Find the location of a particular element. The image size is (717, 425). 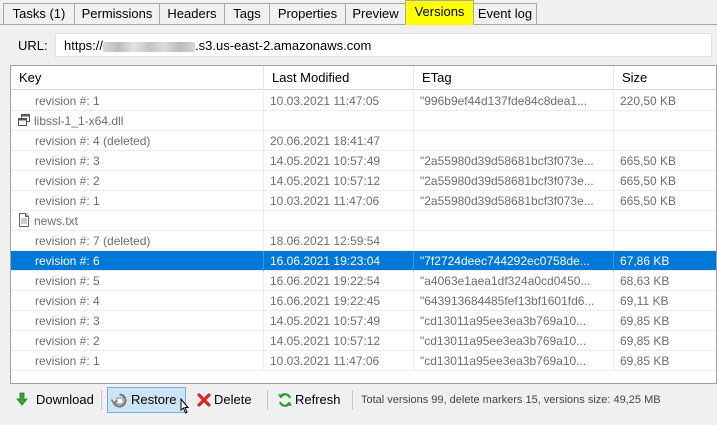

tab-properties: Properties is located at coordinates (307, 13).